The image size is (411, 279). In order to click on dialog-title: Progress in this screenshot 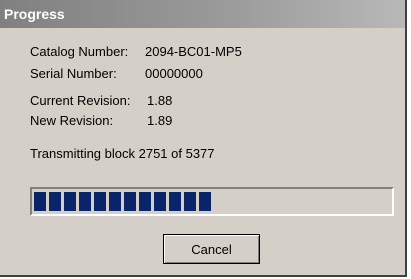, I will do `click(202, 14)`.